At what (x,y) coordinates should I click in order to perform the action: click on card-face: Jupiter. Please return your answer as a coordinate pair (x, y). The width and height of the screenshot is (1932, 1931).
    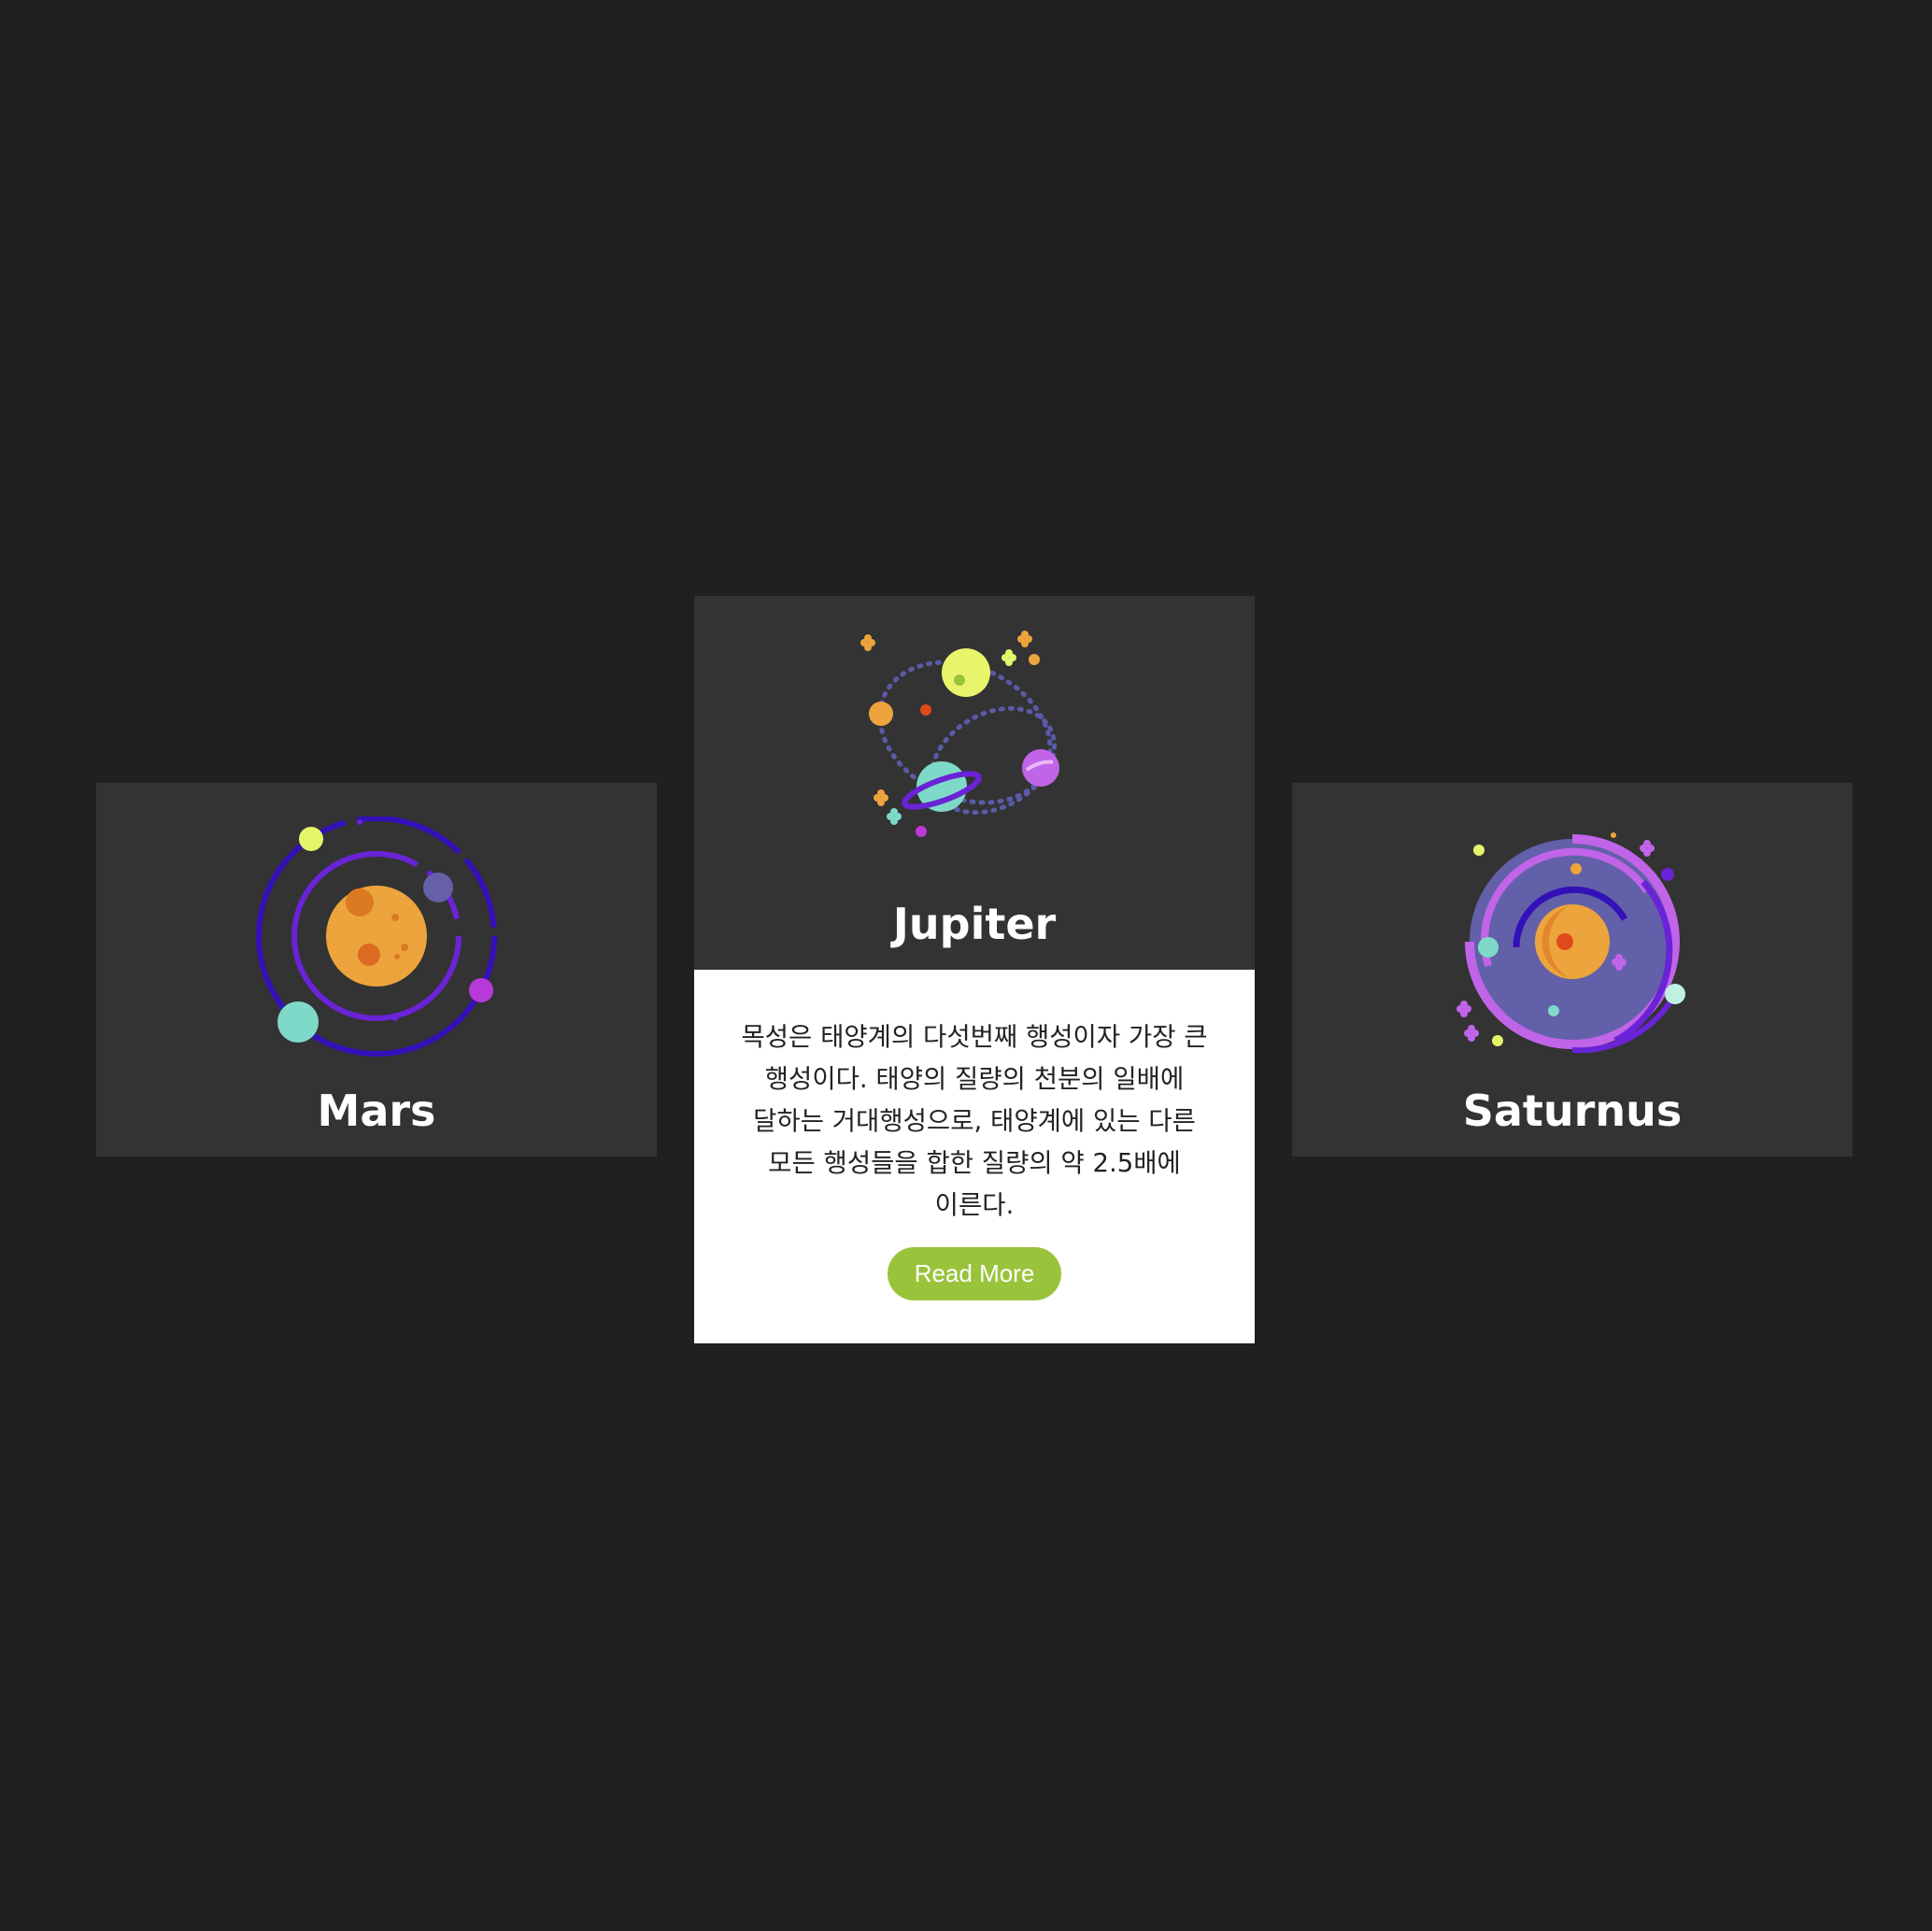
    Looking at the image, I should click on (974, 783).